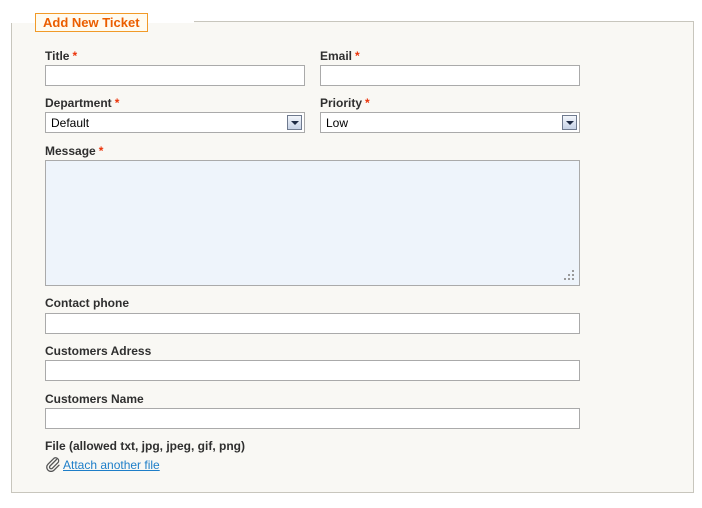  I want to click on customers-name-label: Customers Name, so click(94, 399).